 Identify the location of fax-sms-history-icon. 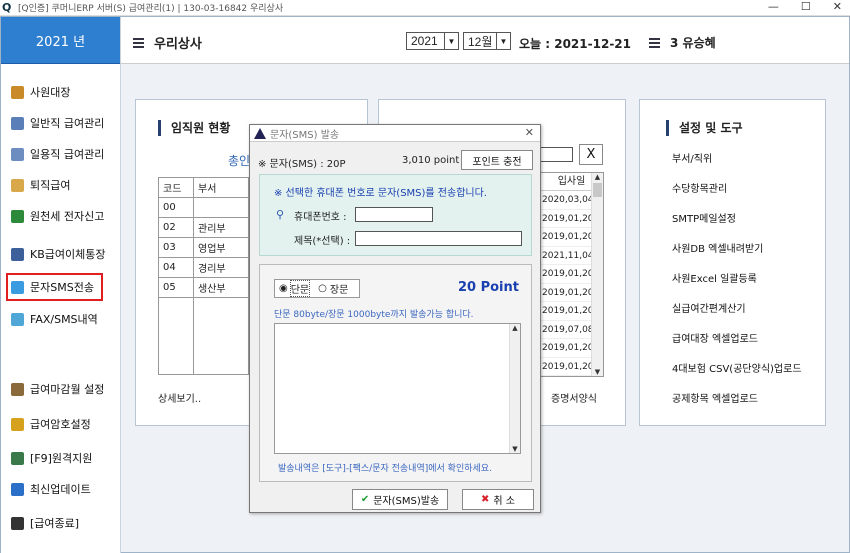
(17, 319).